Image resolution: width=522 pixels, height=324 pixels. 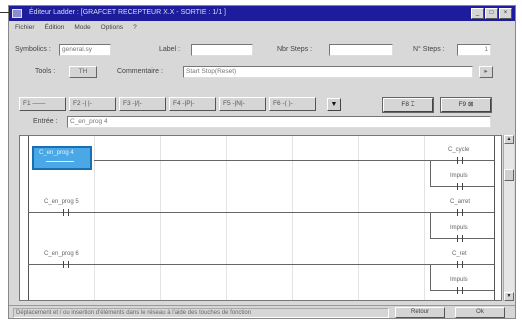 What do you see at coordinates (486, 72) in the screenshot?
I see `comment-dropdown-button: ▸` at bounding box center [486, 72].